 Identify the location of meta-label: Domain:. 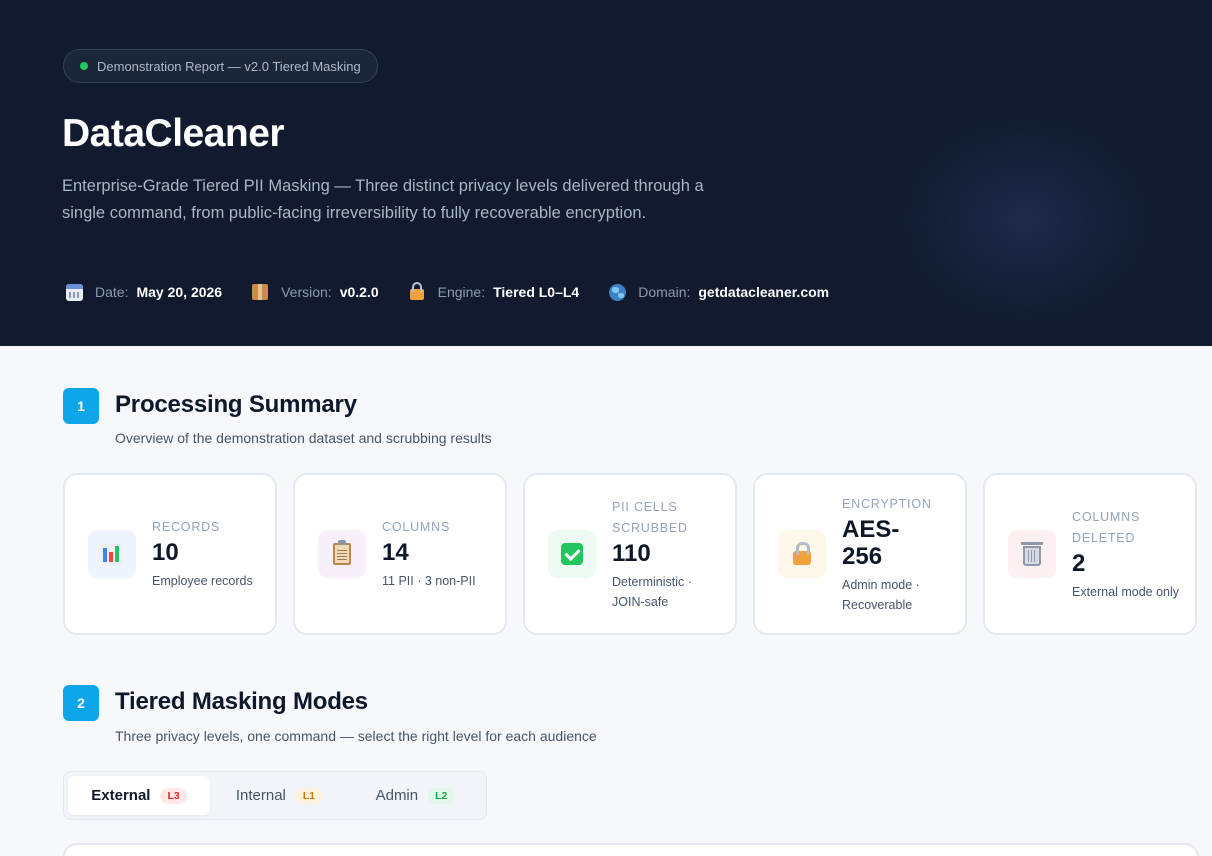
(664, 292).